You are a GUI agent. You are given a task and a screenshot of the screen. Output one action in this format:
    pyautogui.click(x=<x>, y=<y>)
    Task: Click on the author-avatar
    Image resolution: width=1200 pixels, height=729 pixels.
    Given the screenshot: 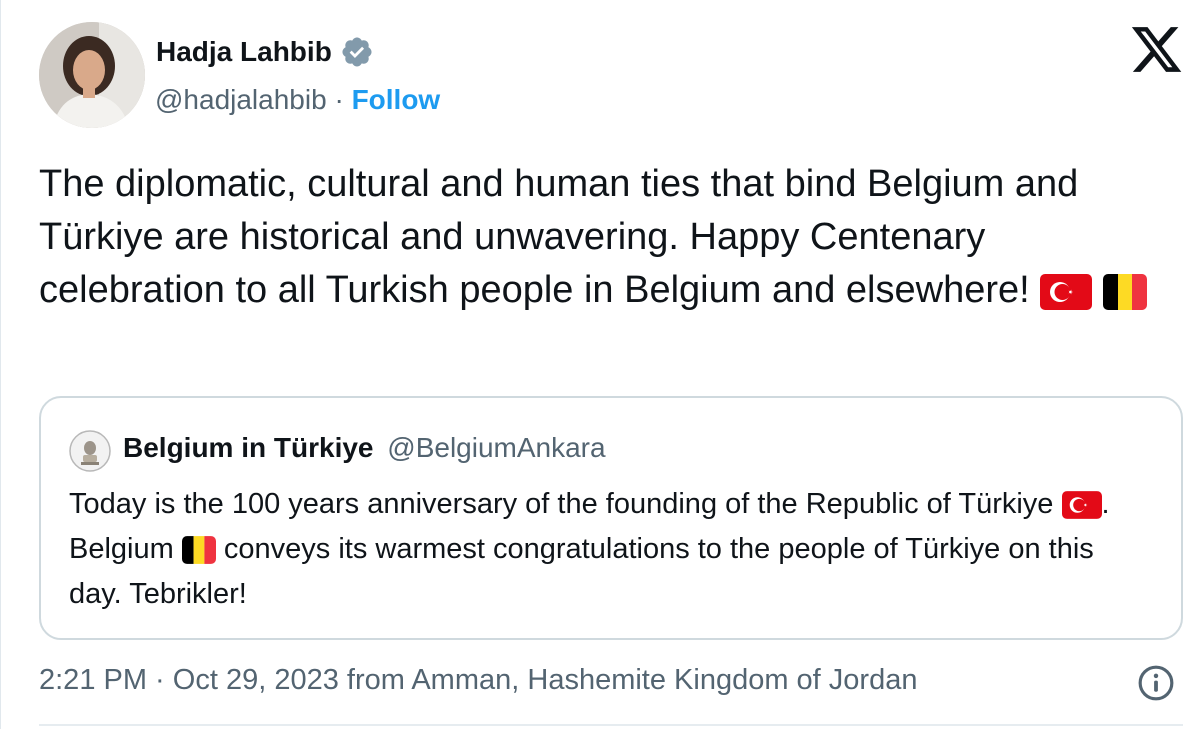 What is the action you would take?
    pyautogui.click(x=92, y=75)
    